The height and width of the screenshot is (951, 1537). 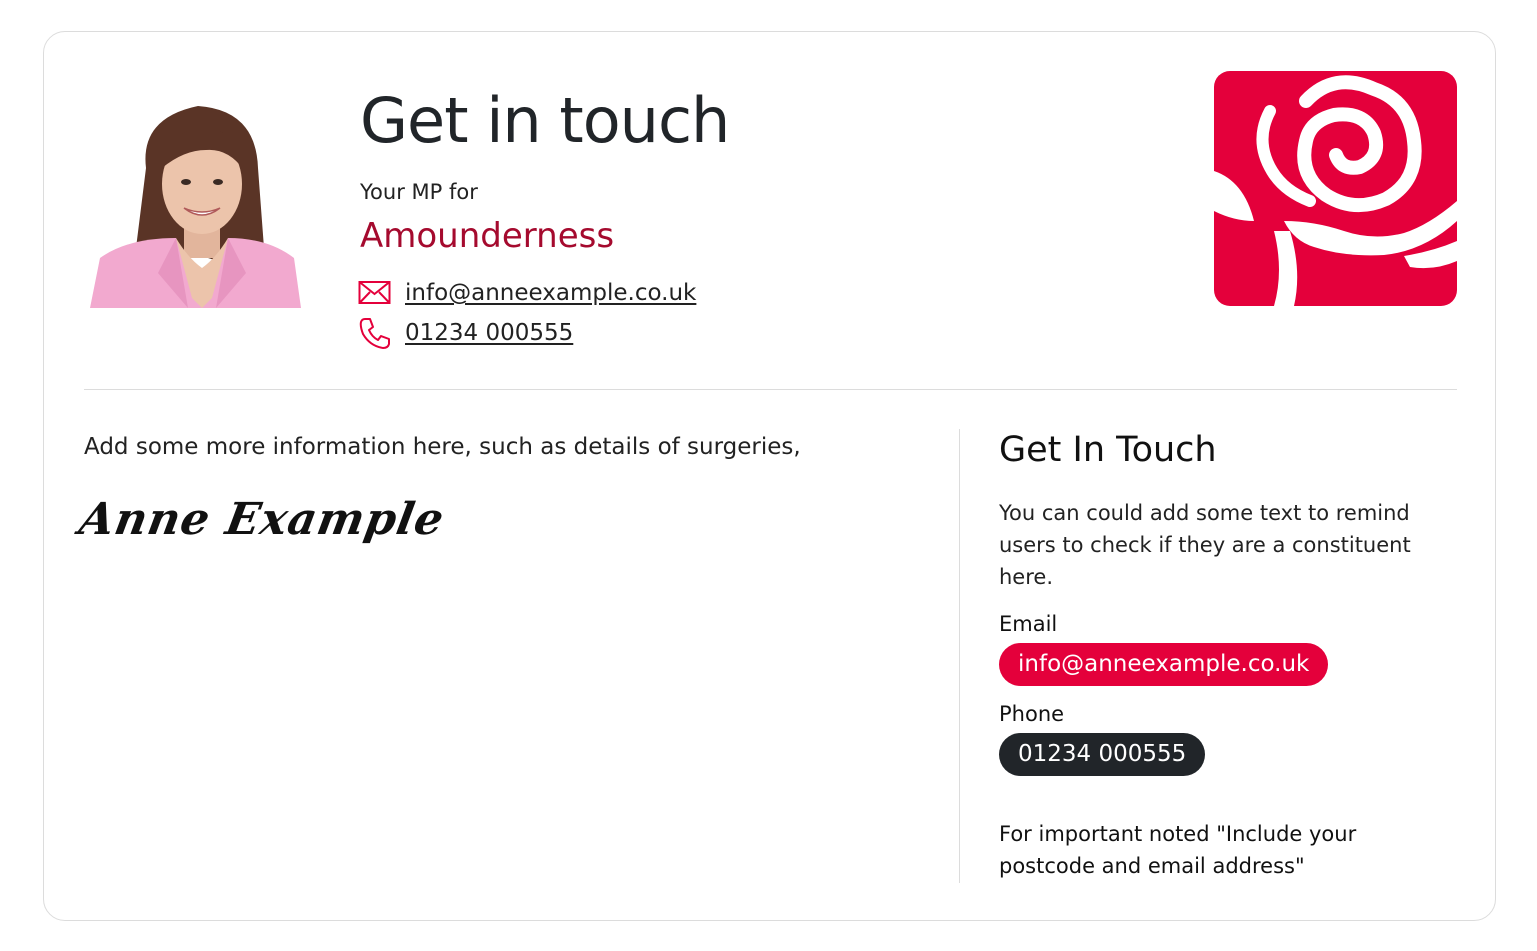 I want to click on phone-icon, so click(x=375, y=333).